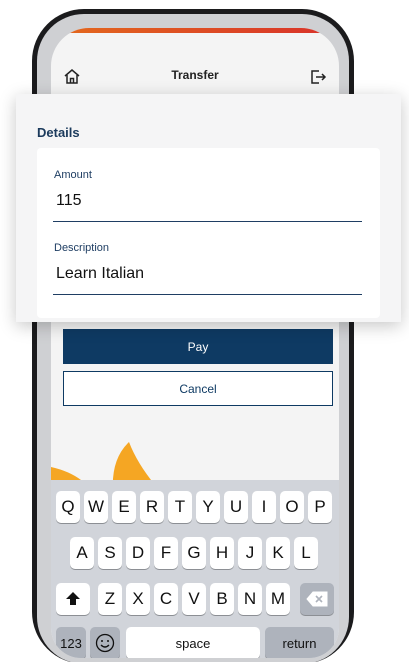 The image size is (409, 662). What do you see at coordinates (138, 599) in the screenshot?
I see `key-x: X` at bounding box center [138, 599].